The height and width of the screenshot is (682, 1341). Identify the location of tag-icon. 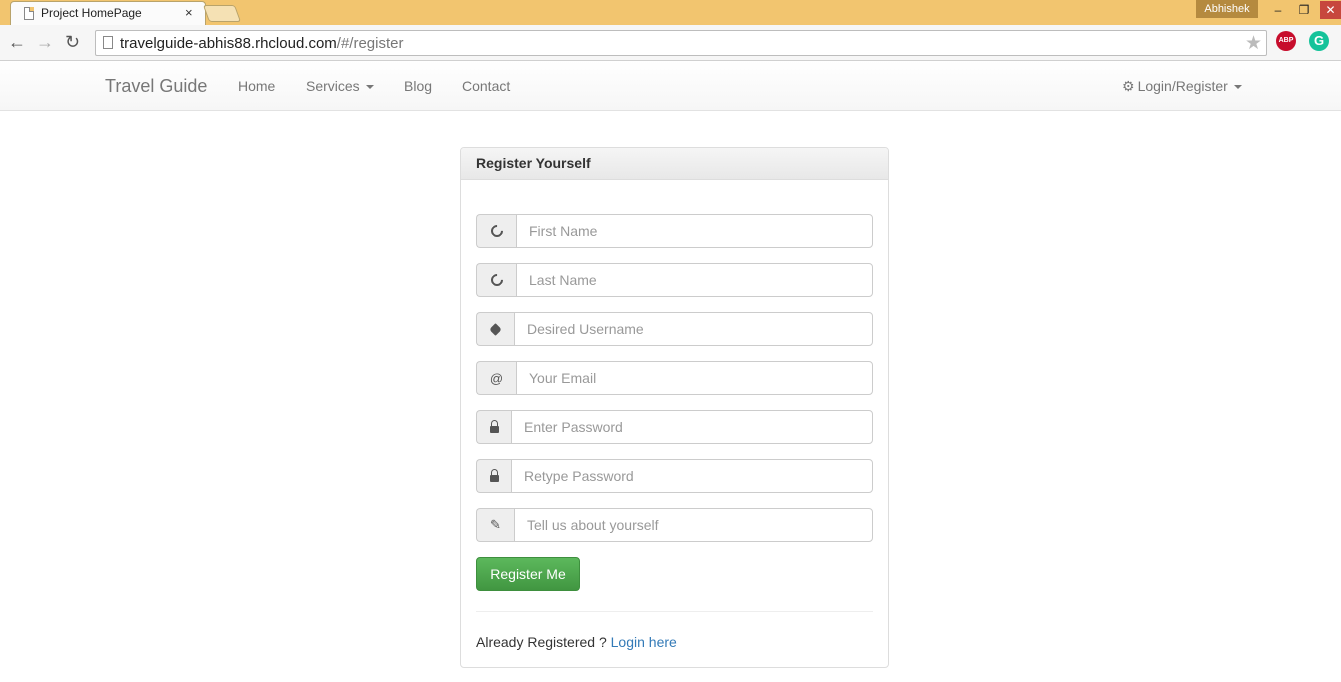
(495, 329).